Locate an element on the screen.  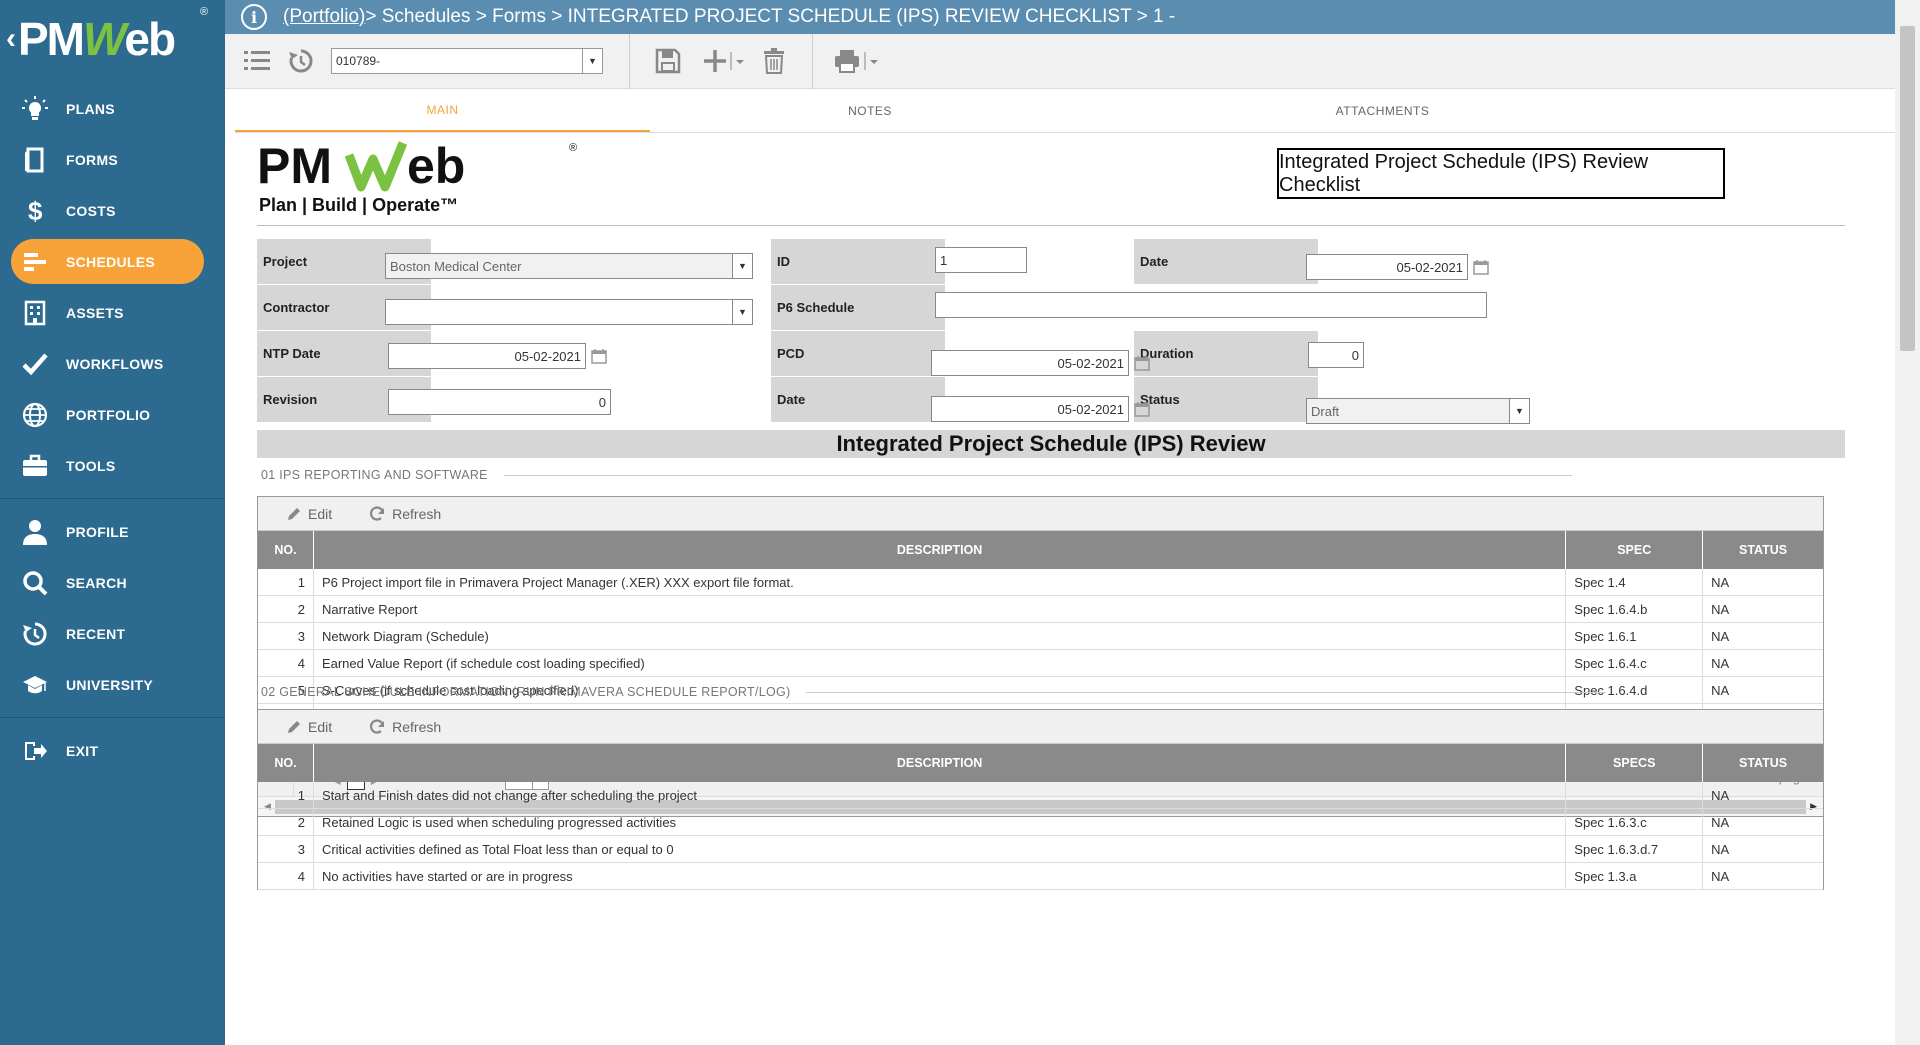
p6-schedule-input is located at coordinates (1211, 305).